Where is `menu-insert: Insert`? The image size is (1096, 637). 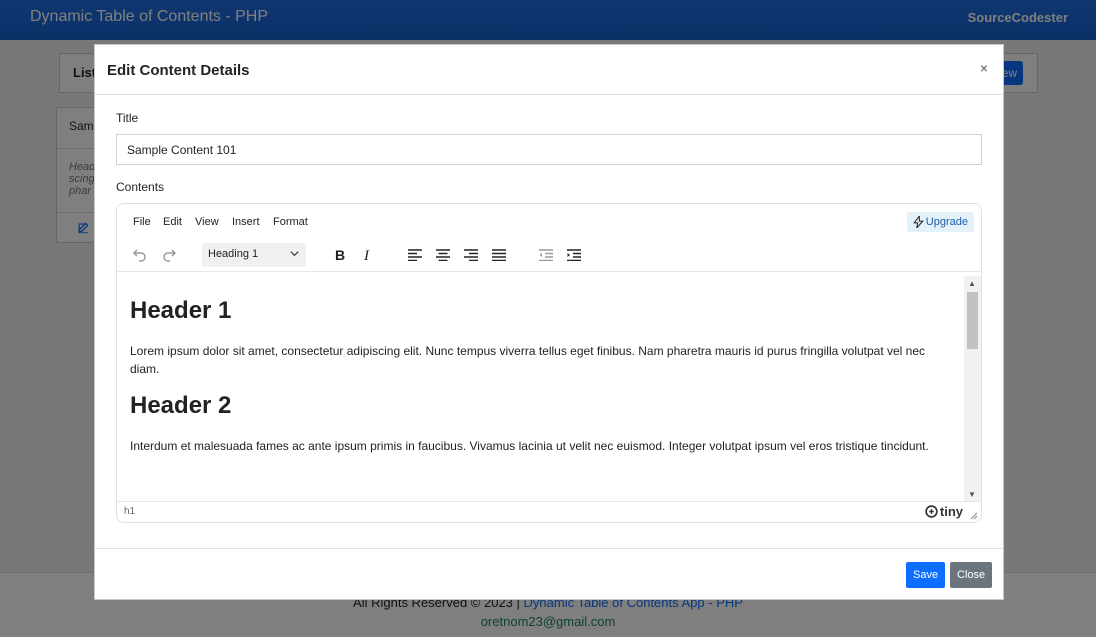
menu-insert: Insert is located at coordinates (246, 222).